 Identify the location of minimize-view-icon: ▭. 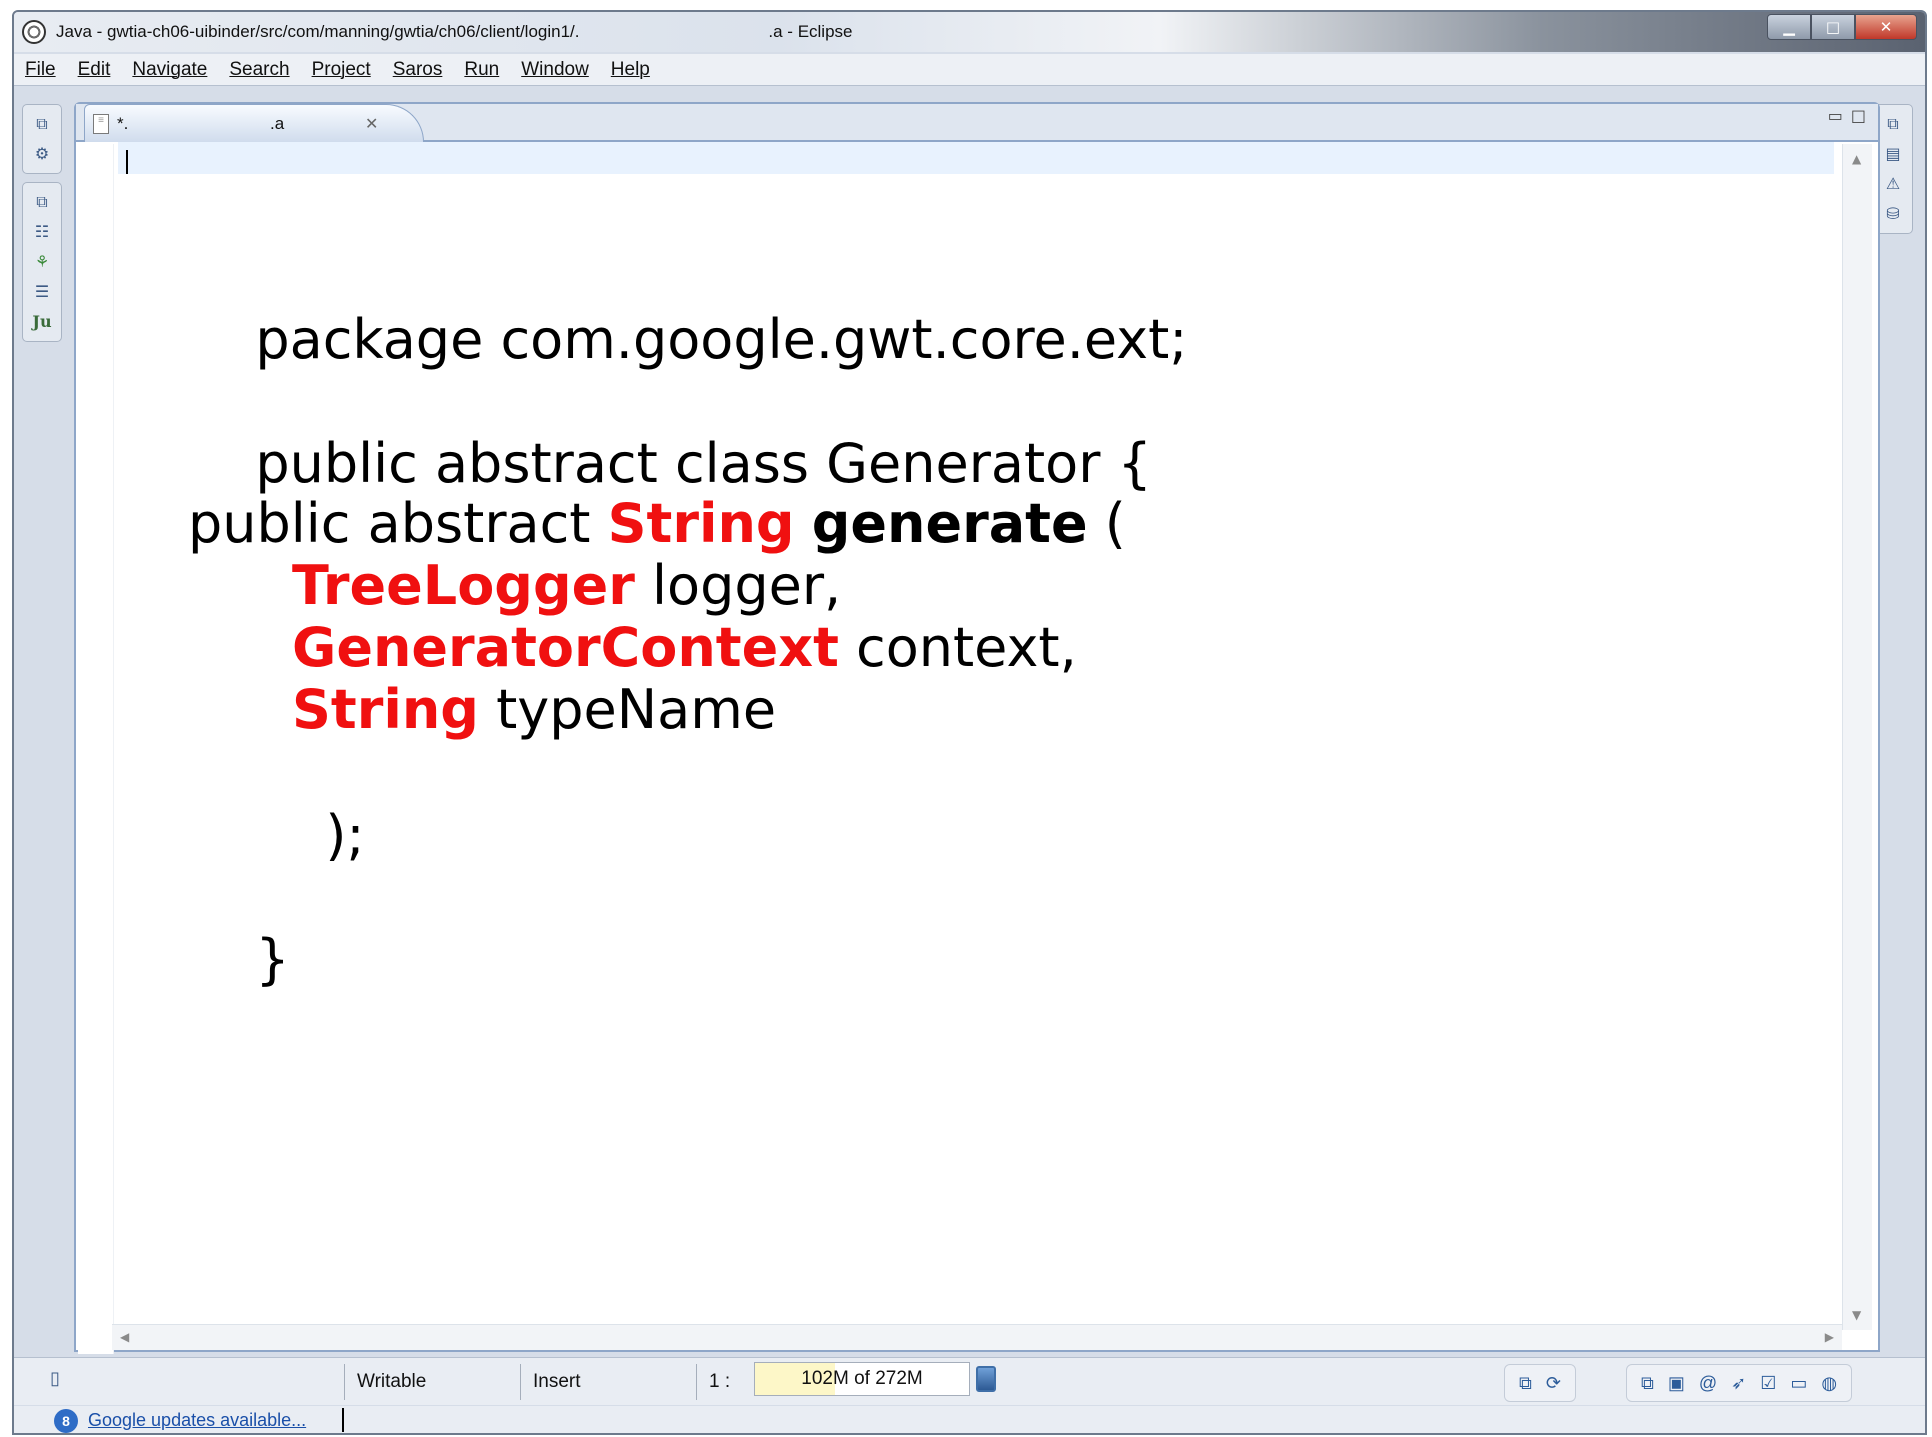
(1835, 115).